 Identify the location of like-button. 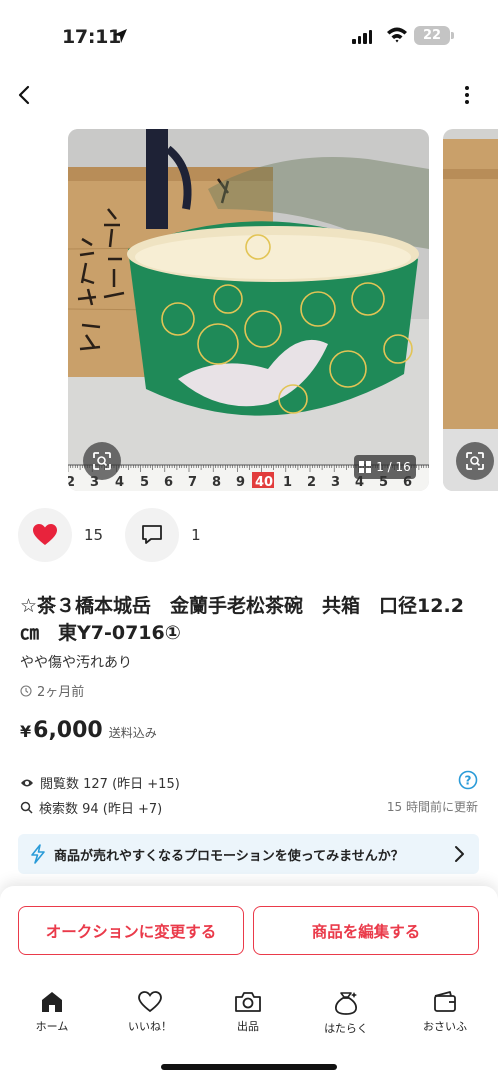
(45, 535).